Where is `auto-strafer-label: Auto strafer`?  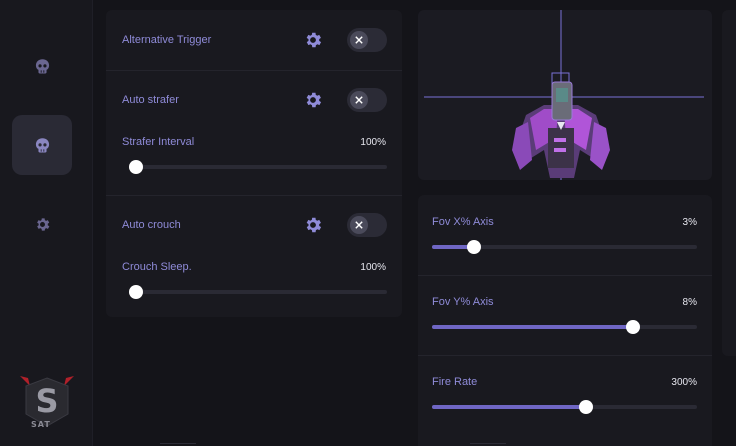 auto-strafer-label: Auto strafer is located at coordinates (150, 100).